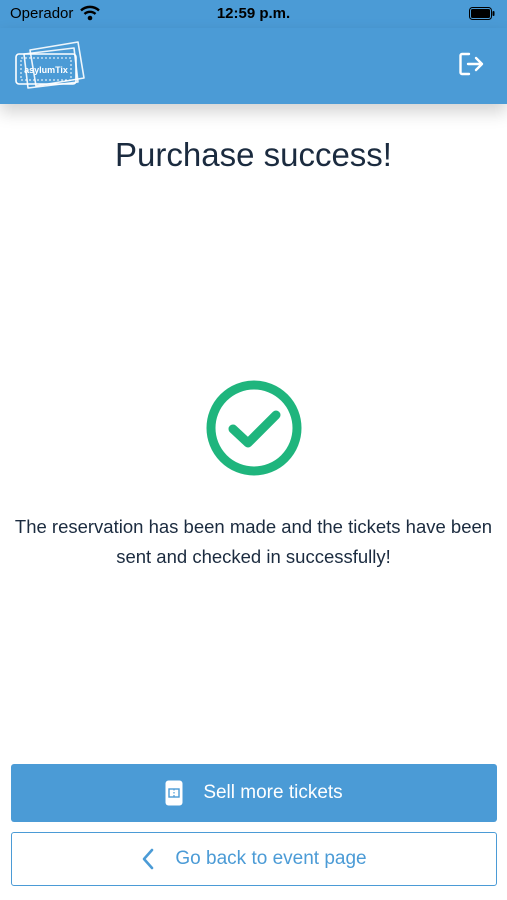  What do you see at coordinates (471, 64) in the screenshot?
I see `logout-icon` at bounding box center [471, 64].